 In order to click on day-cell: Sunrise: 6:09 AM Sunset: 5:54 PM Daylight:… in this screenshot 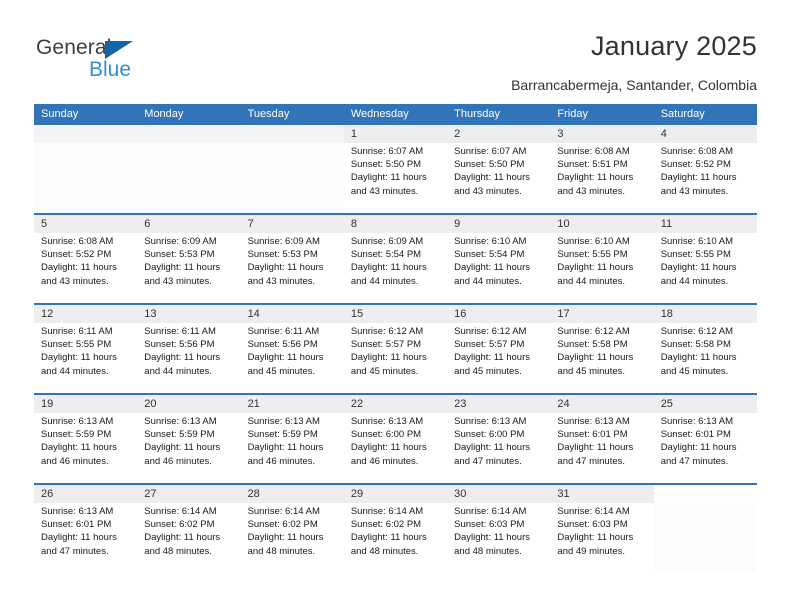, I will do `click(395, 268)`.